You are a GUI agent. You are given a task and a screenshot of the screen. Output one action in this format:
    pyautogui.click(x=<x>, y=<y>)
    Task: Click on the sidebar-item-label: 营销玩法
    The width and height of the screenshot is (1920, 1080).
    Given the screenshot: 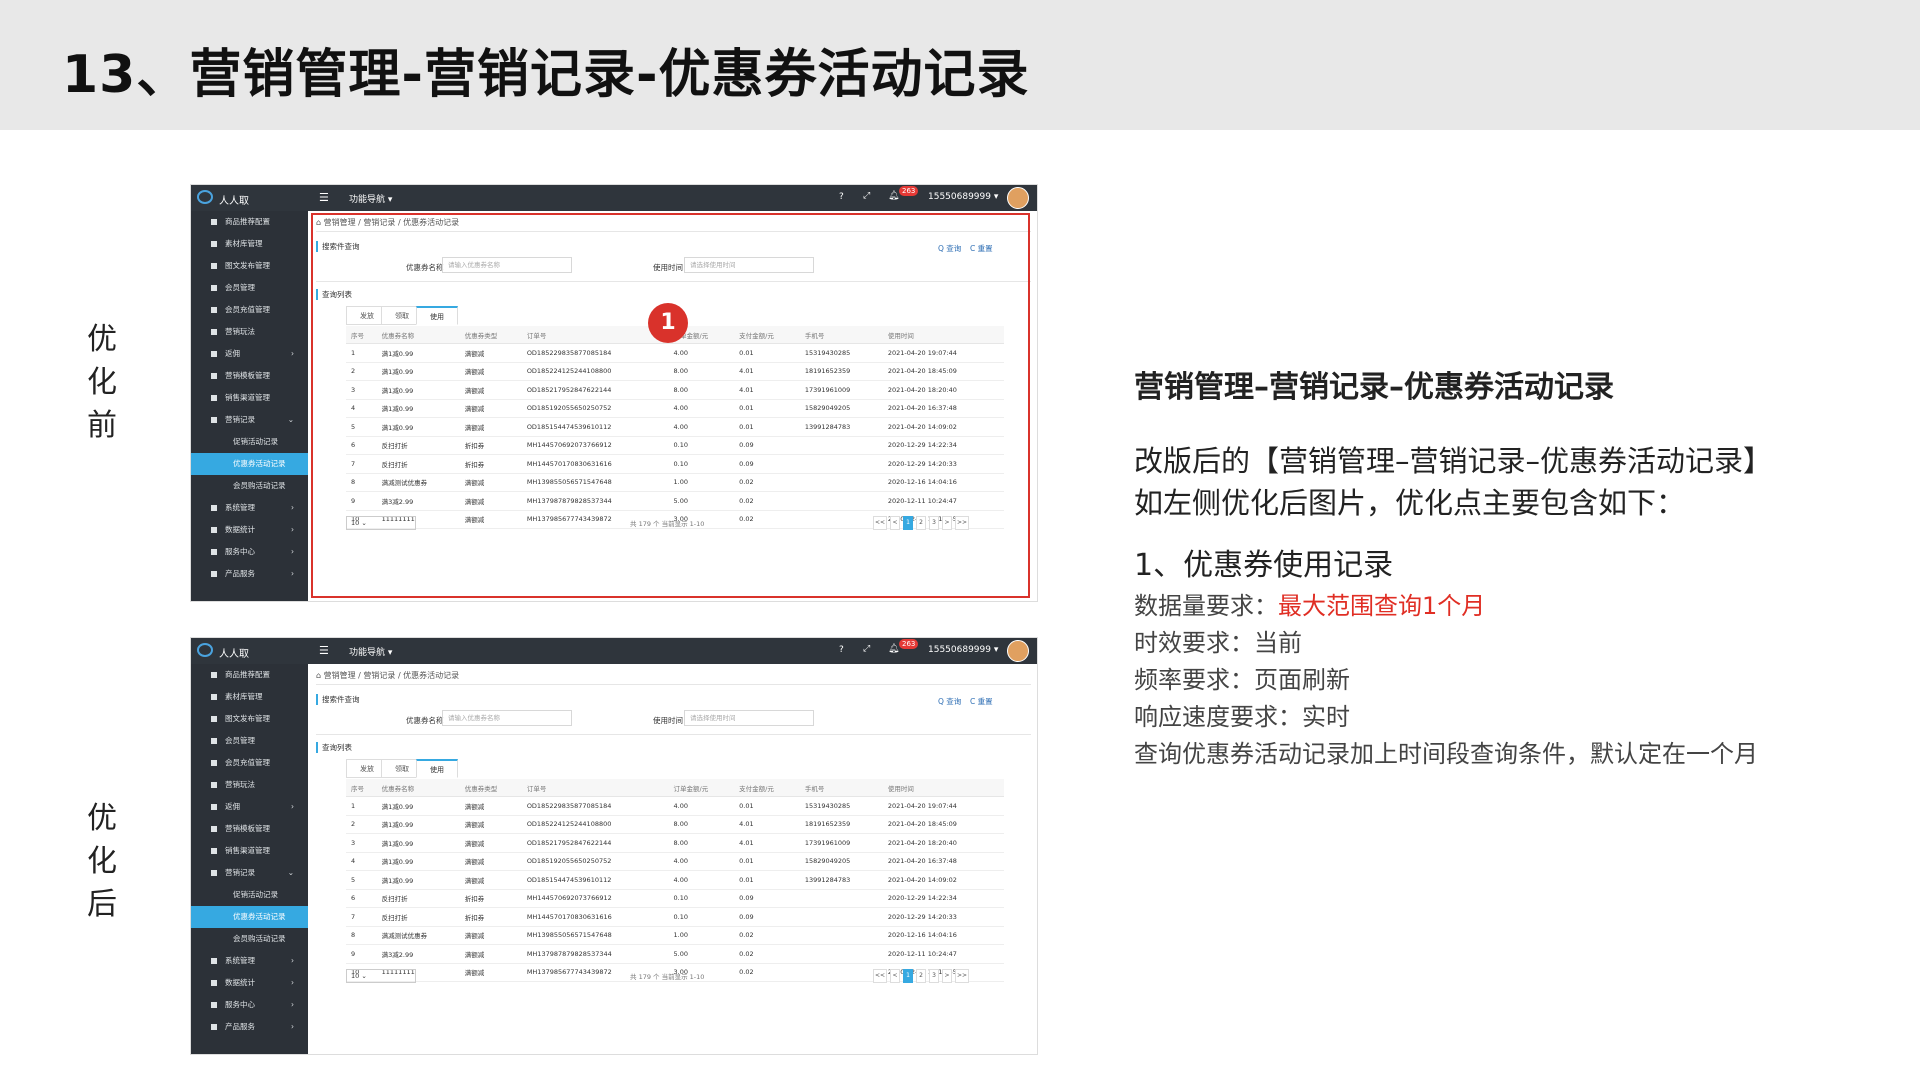 What is the action you would take?
    pyautogui.click(x=240, y=331)
    